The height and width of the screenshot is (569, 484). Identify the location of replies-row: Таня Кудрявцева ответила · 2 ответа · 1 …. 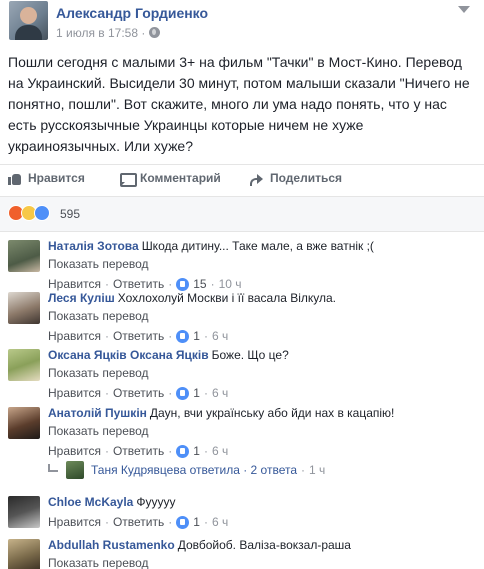
(242, 471).